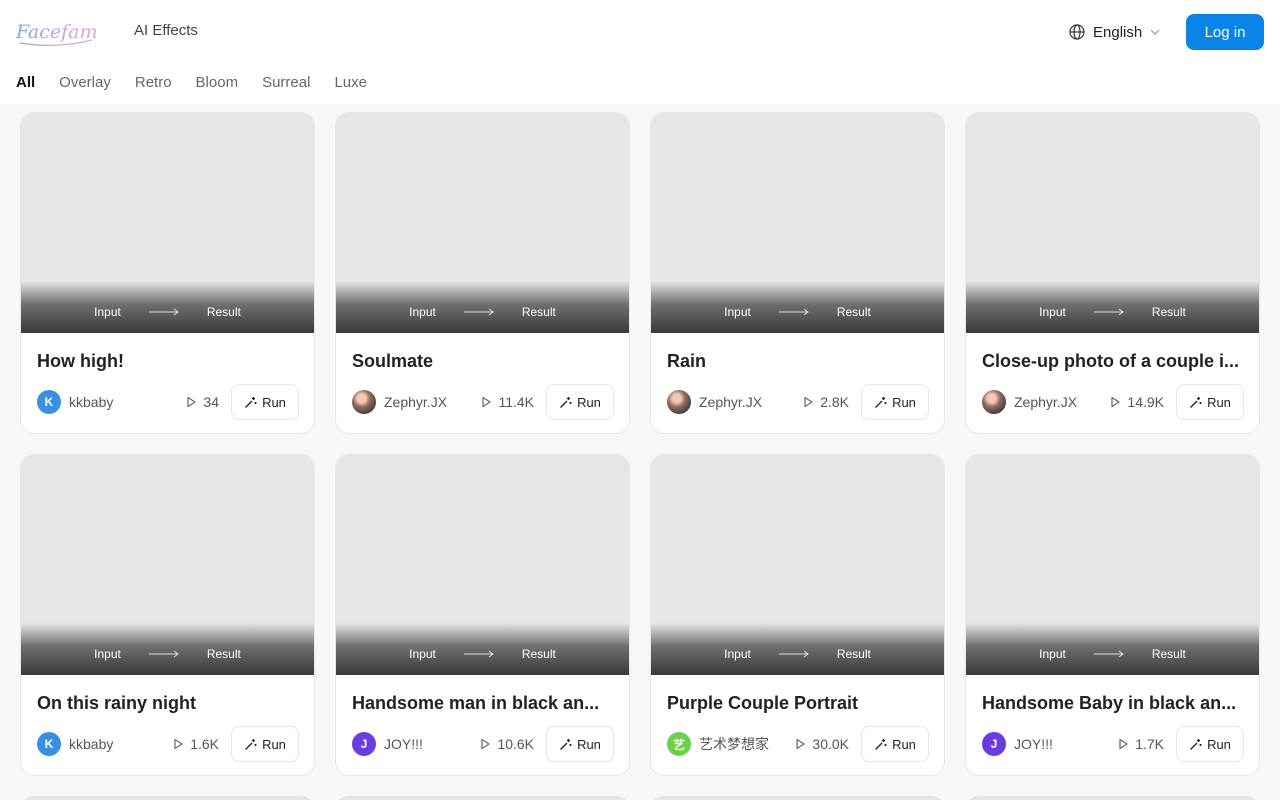 This screenshot has width=1280, height=800. I want to click on language-selector: English, so click(1114, 32).